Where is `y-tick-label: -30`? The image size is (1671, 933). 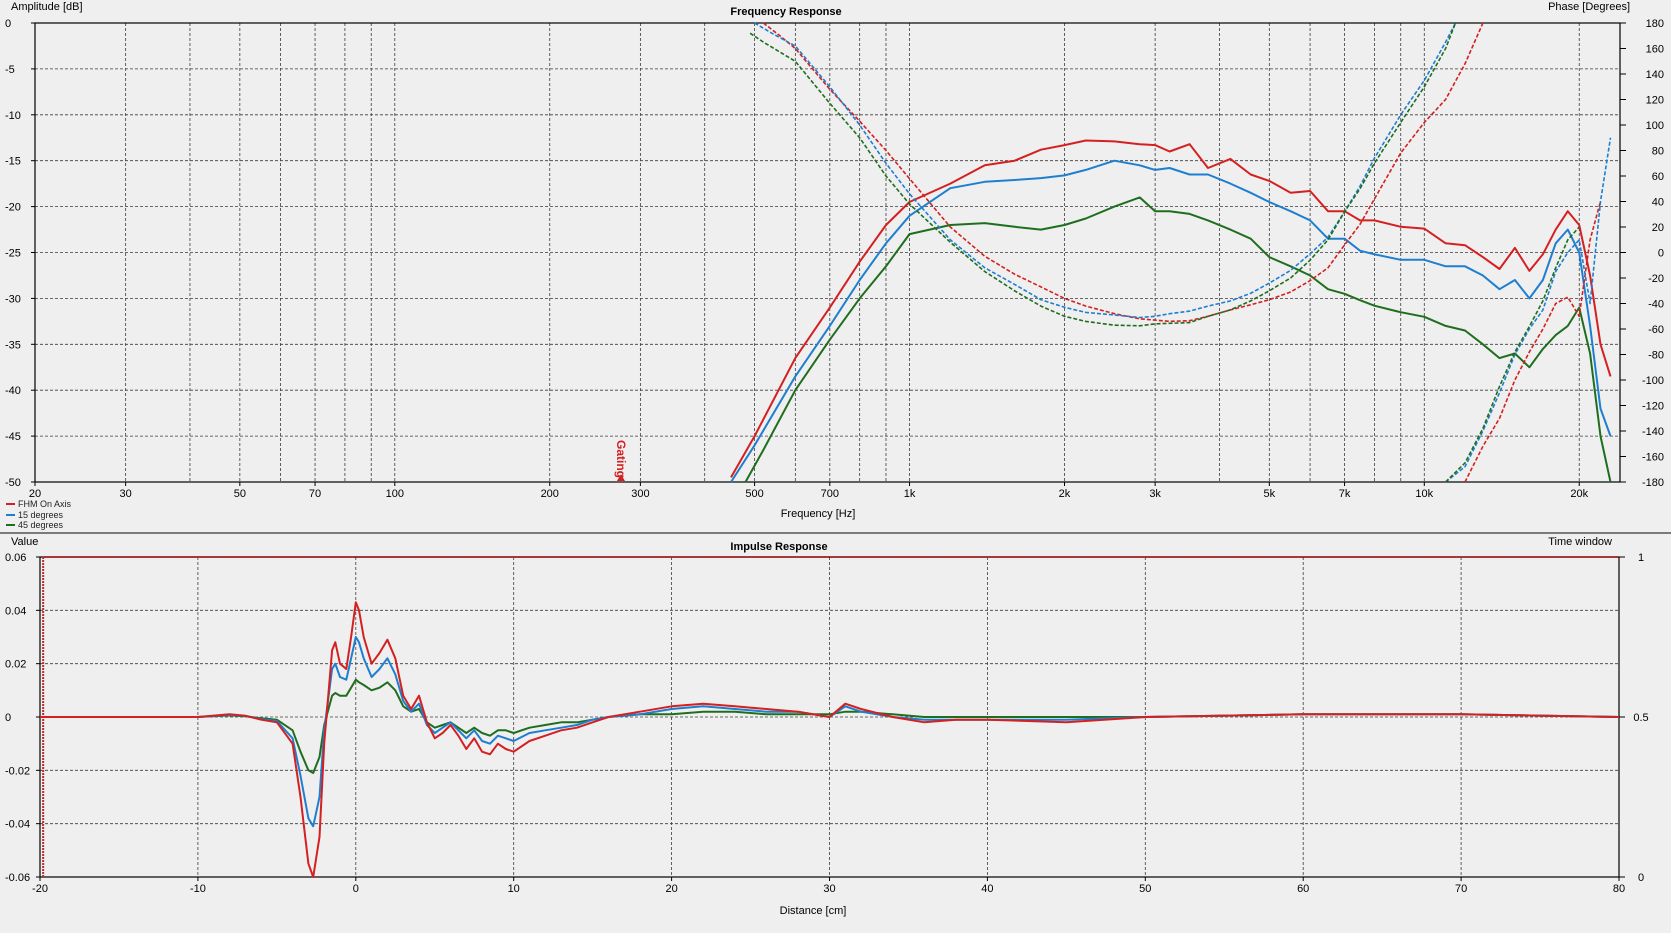 y-tick-label: -30 is located at coordinates (13, 299).